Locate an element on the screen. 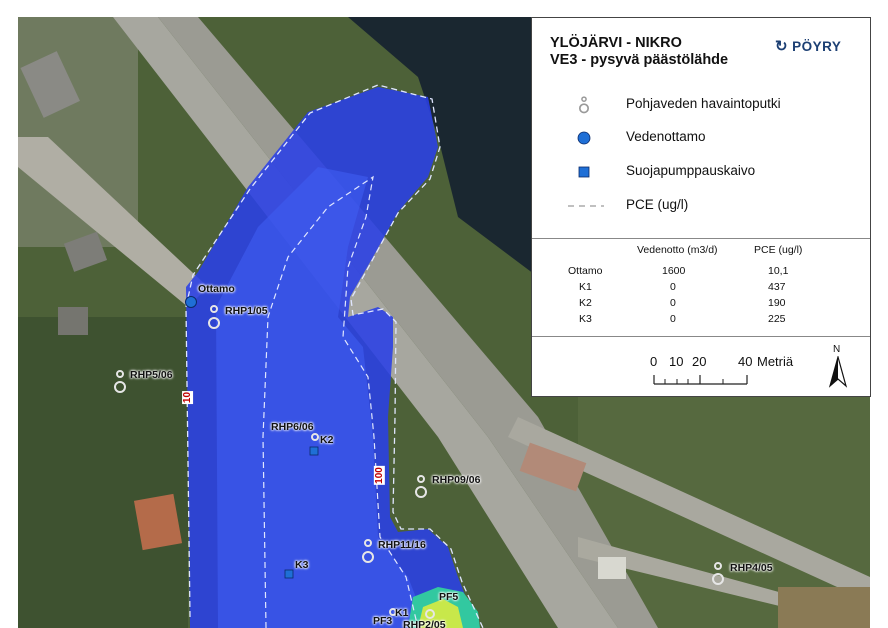  table-cell-pce: 437 is located at coordinates (777, 287).